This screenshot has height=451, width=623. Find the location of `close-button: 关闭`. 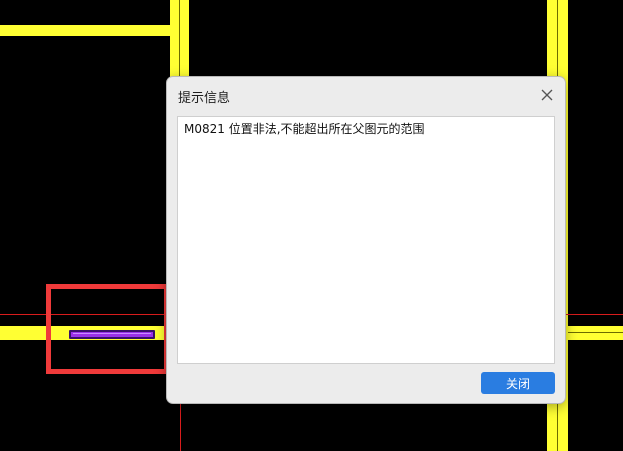

close-button: 关闭 is located at coordinates (518, 383).